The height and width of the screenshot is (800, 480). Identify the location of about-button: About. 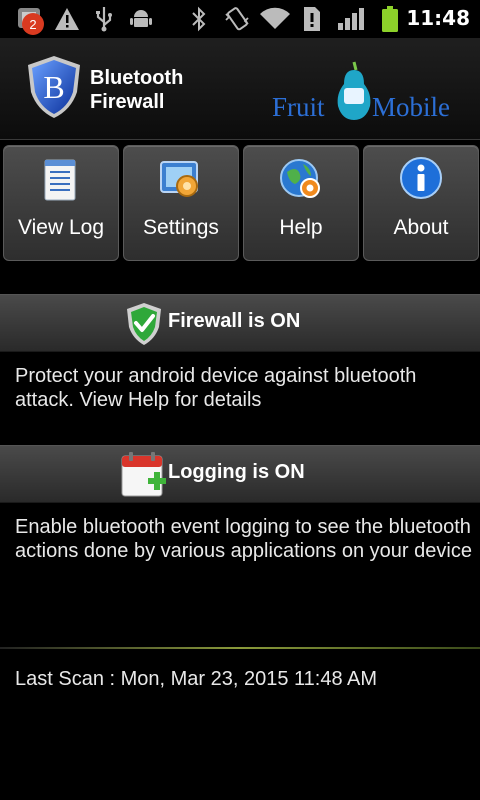
(421, 203).